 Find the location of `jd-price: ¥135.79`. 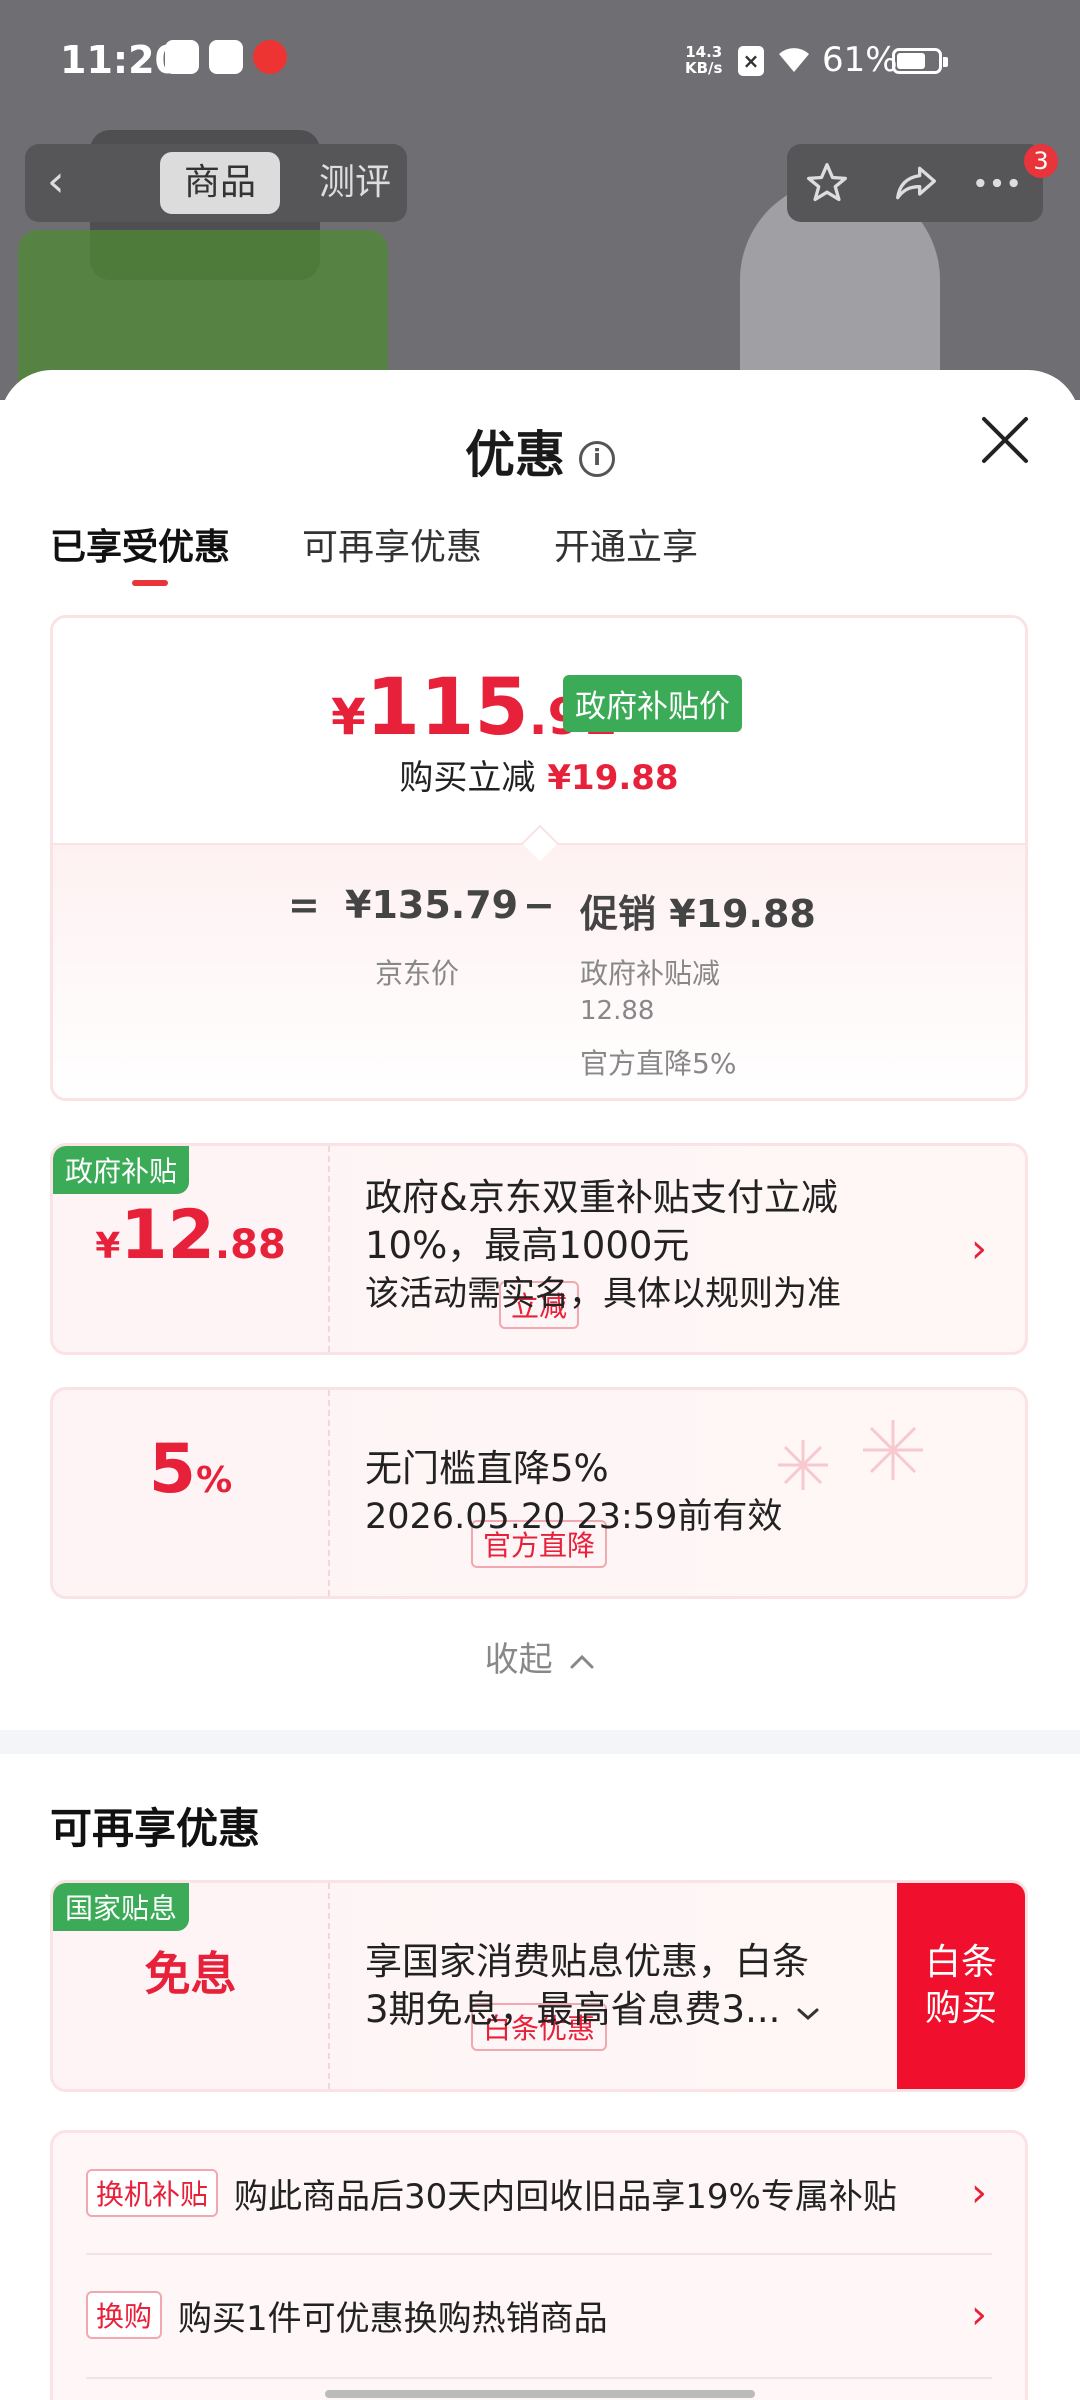

jd-price: ¥135.79 is located at coordinates (432, 905).